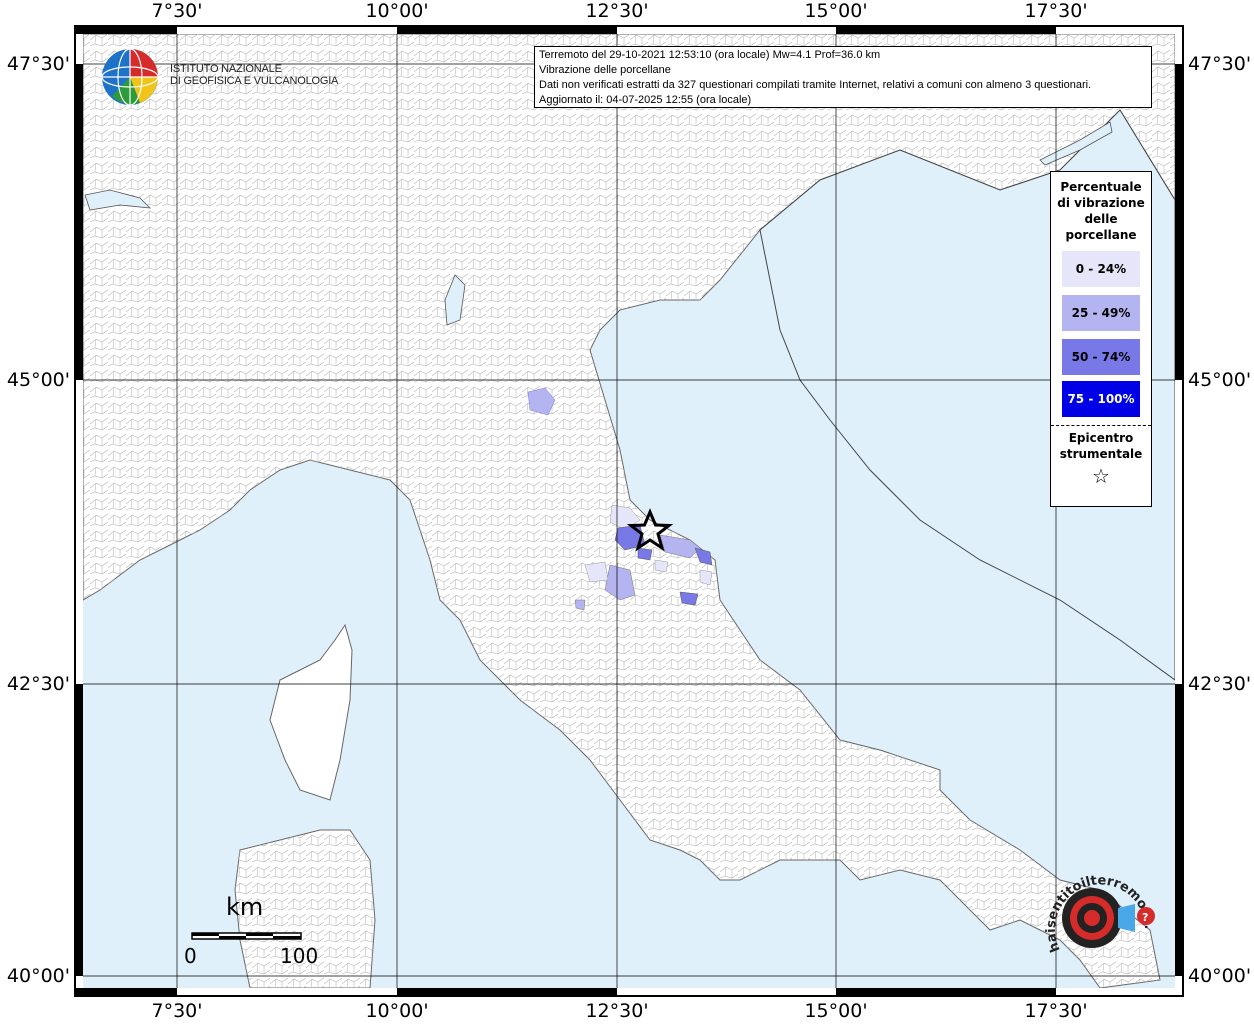  What do you see at coordinates (1101, 425) in the screenshot?
I see `legend-separator` at bounding box center [1101, 425].